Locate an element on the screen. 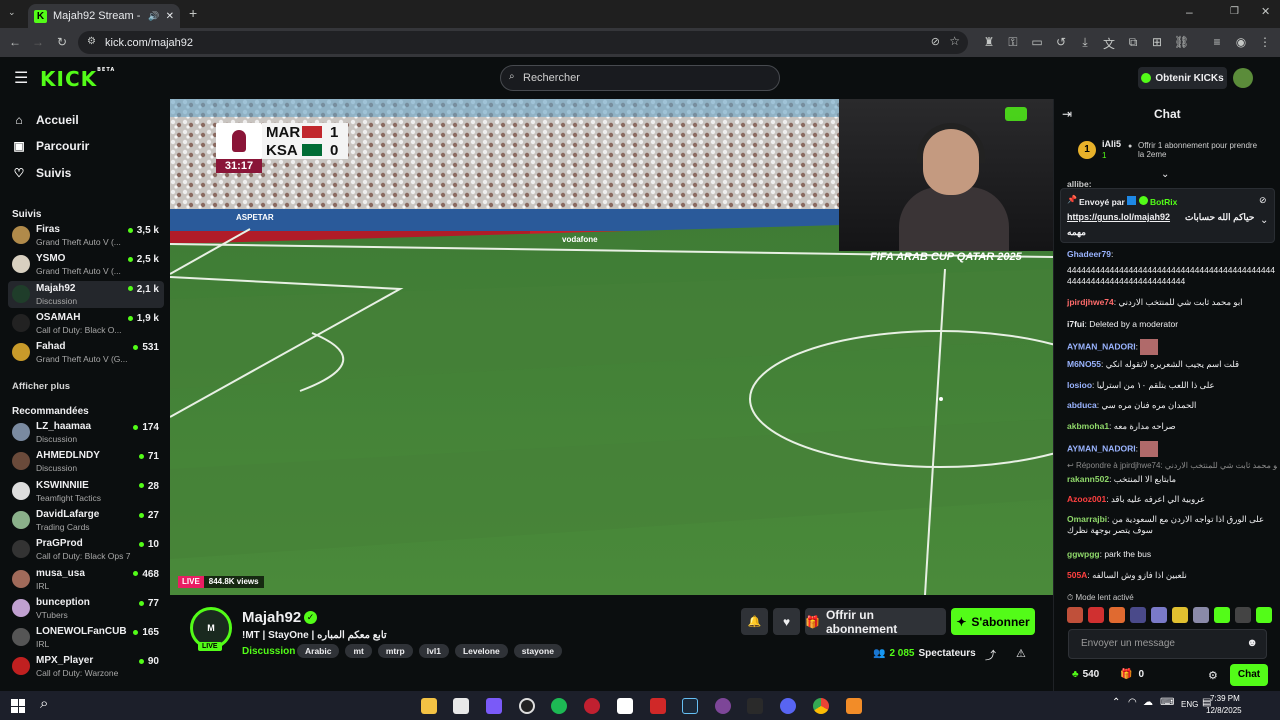  chat-message: abduca: الحمدان مره فنان مره سي is located at coordinates (1173, 405).